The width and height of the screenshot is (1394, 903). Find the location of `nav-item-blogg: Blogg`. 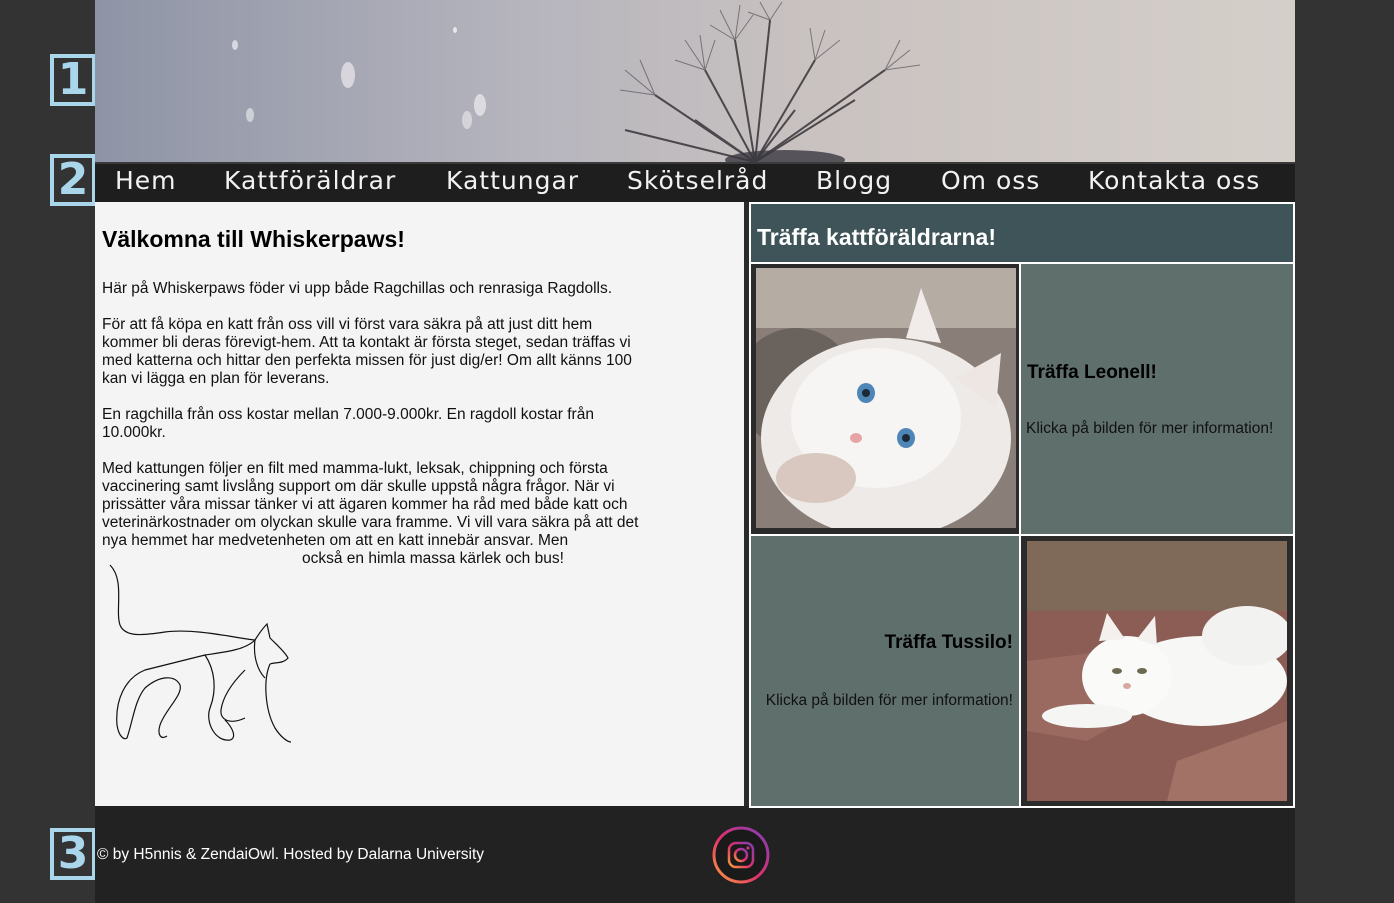

nav-item-blogg: Blogg is located at coordinates (854, 180).